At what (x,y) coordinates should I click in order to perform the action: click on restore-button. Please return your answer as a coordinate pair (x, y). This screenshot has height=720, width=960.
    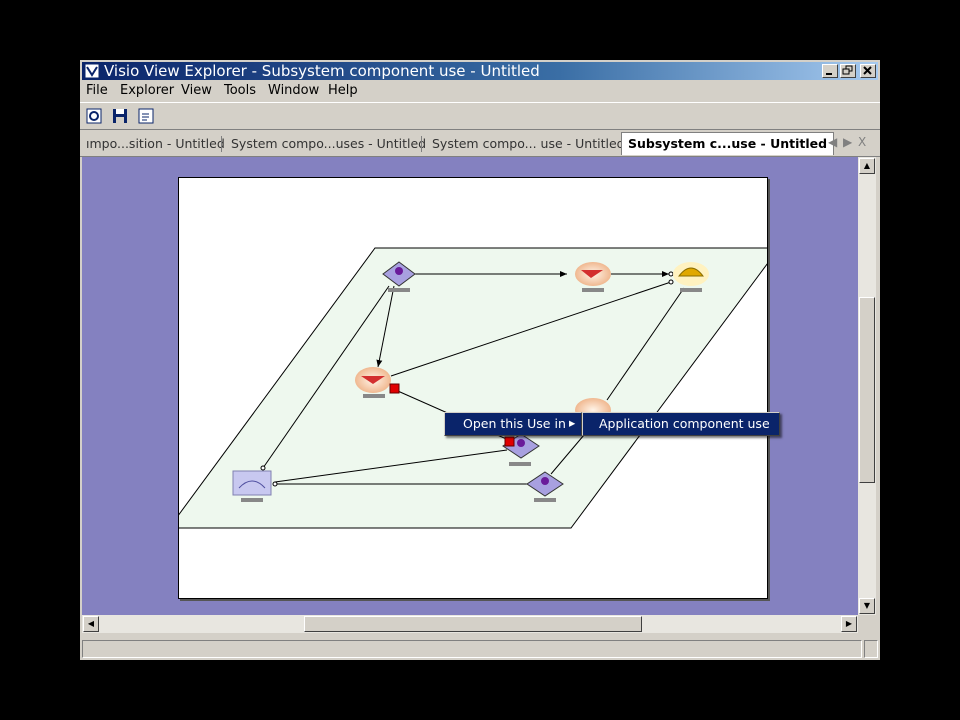
    Looking at the image, I should click on (848, 71).